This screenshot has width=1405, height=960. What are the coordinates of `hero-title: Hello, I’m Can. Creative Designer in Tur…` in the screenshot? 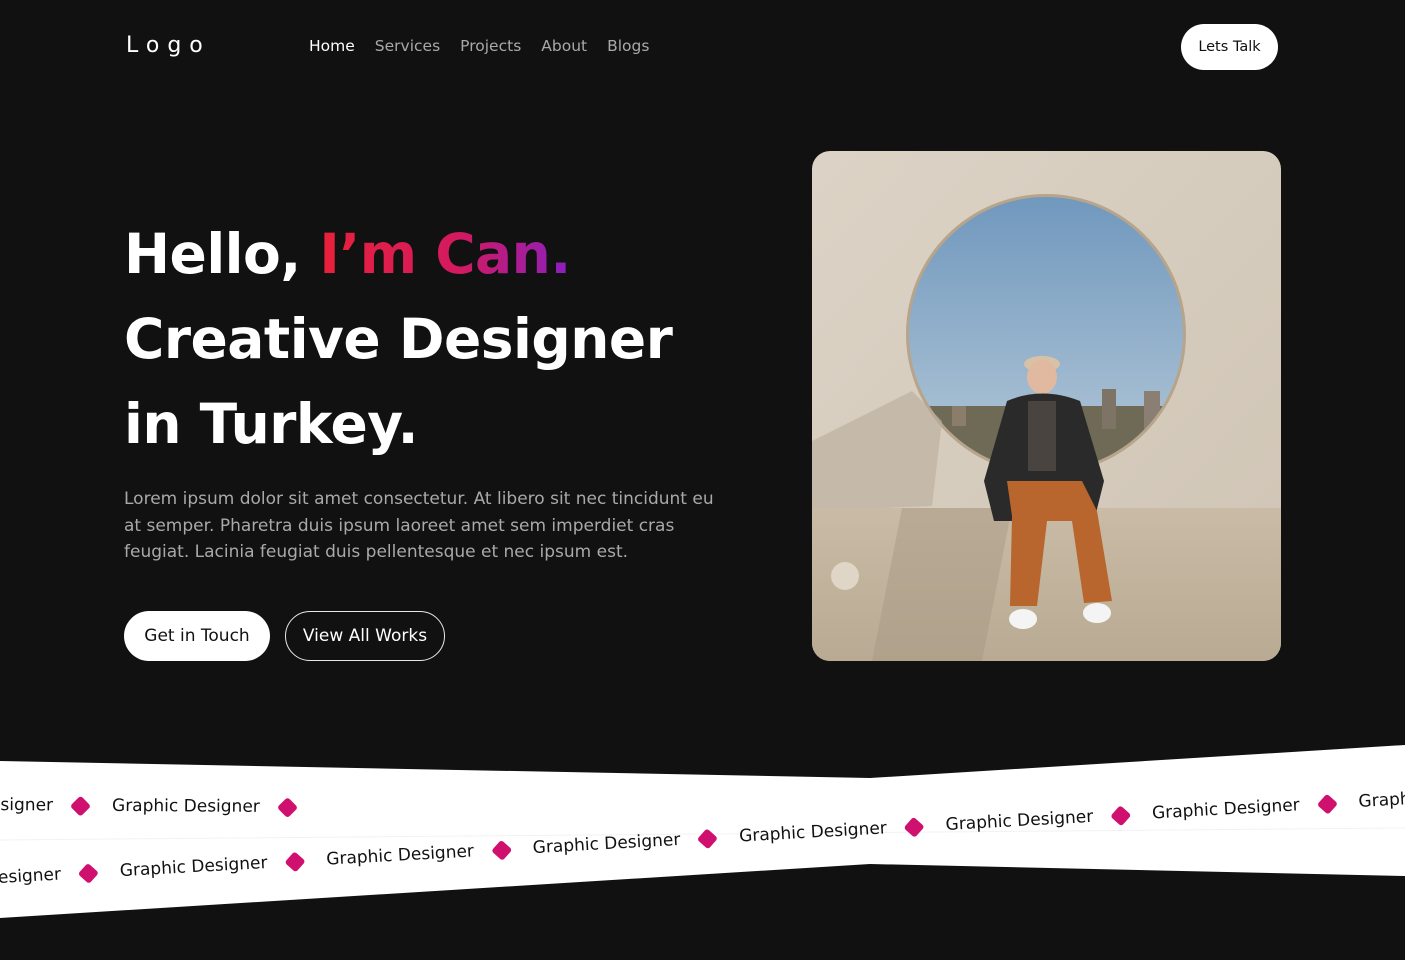 It's located at (398, 339).